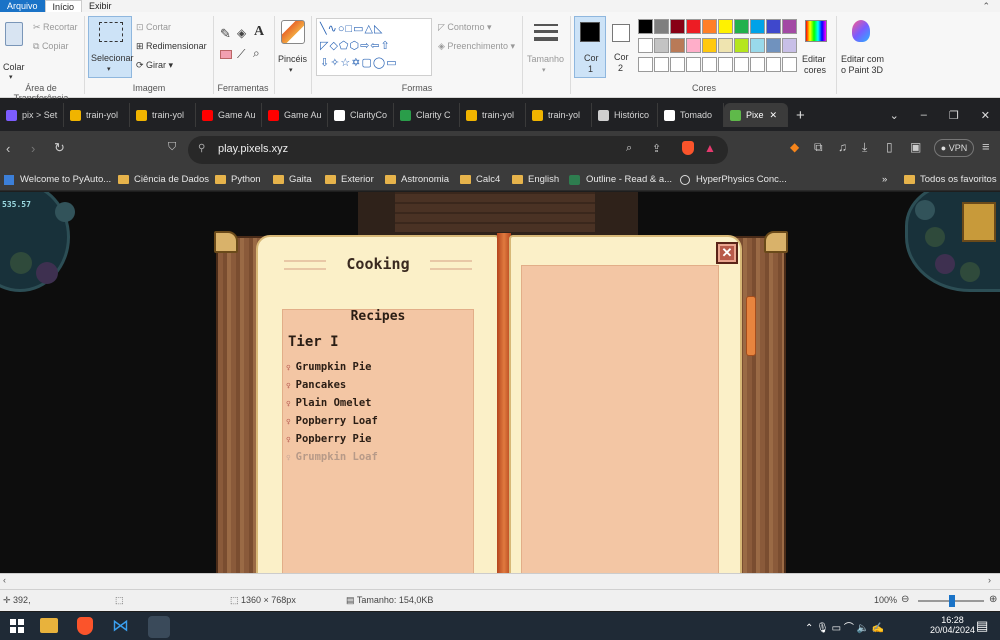  What do you see at coordinates (794, 147) in the screenshot?
I see `metamask-icon: ◆` at bounding box center [794, 147].